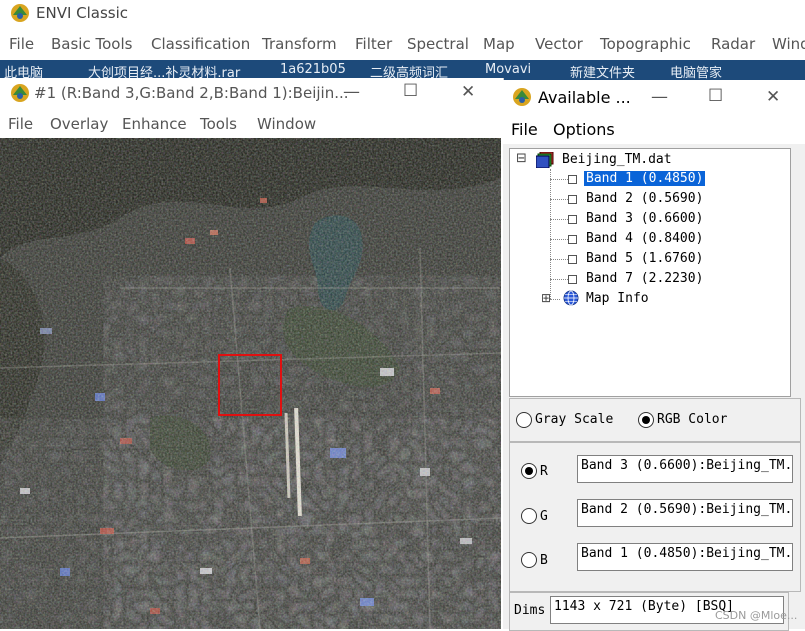 The width and height of the screenshot is (805, 631). Describe the element at coordinates (733, 44) in the screenshot. I see `envi-menu-radar: Radar` at that location.